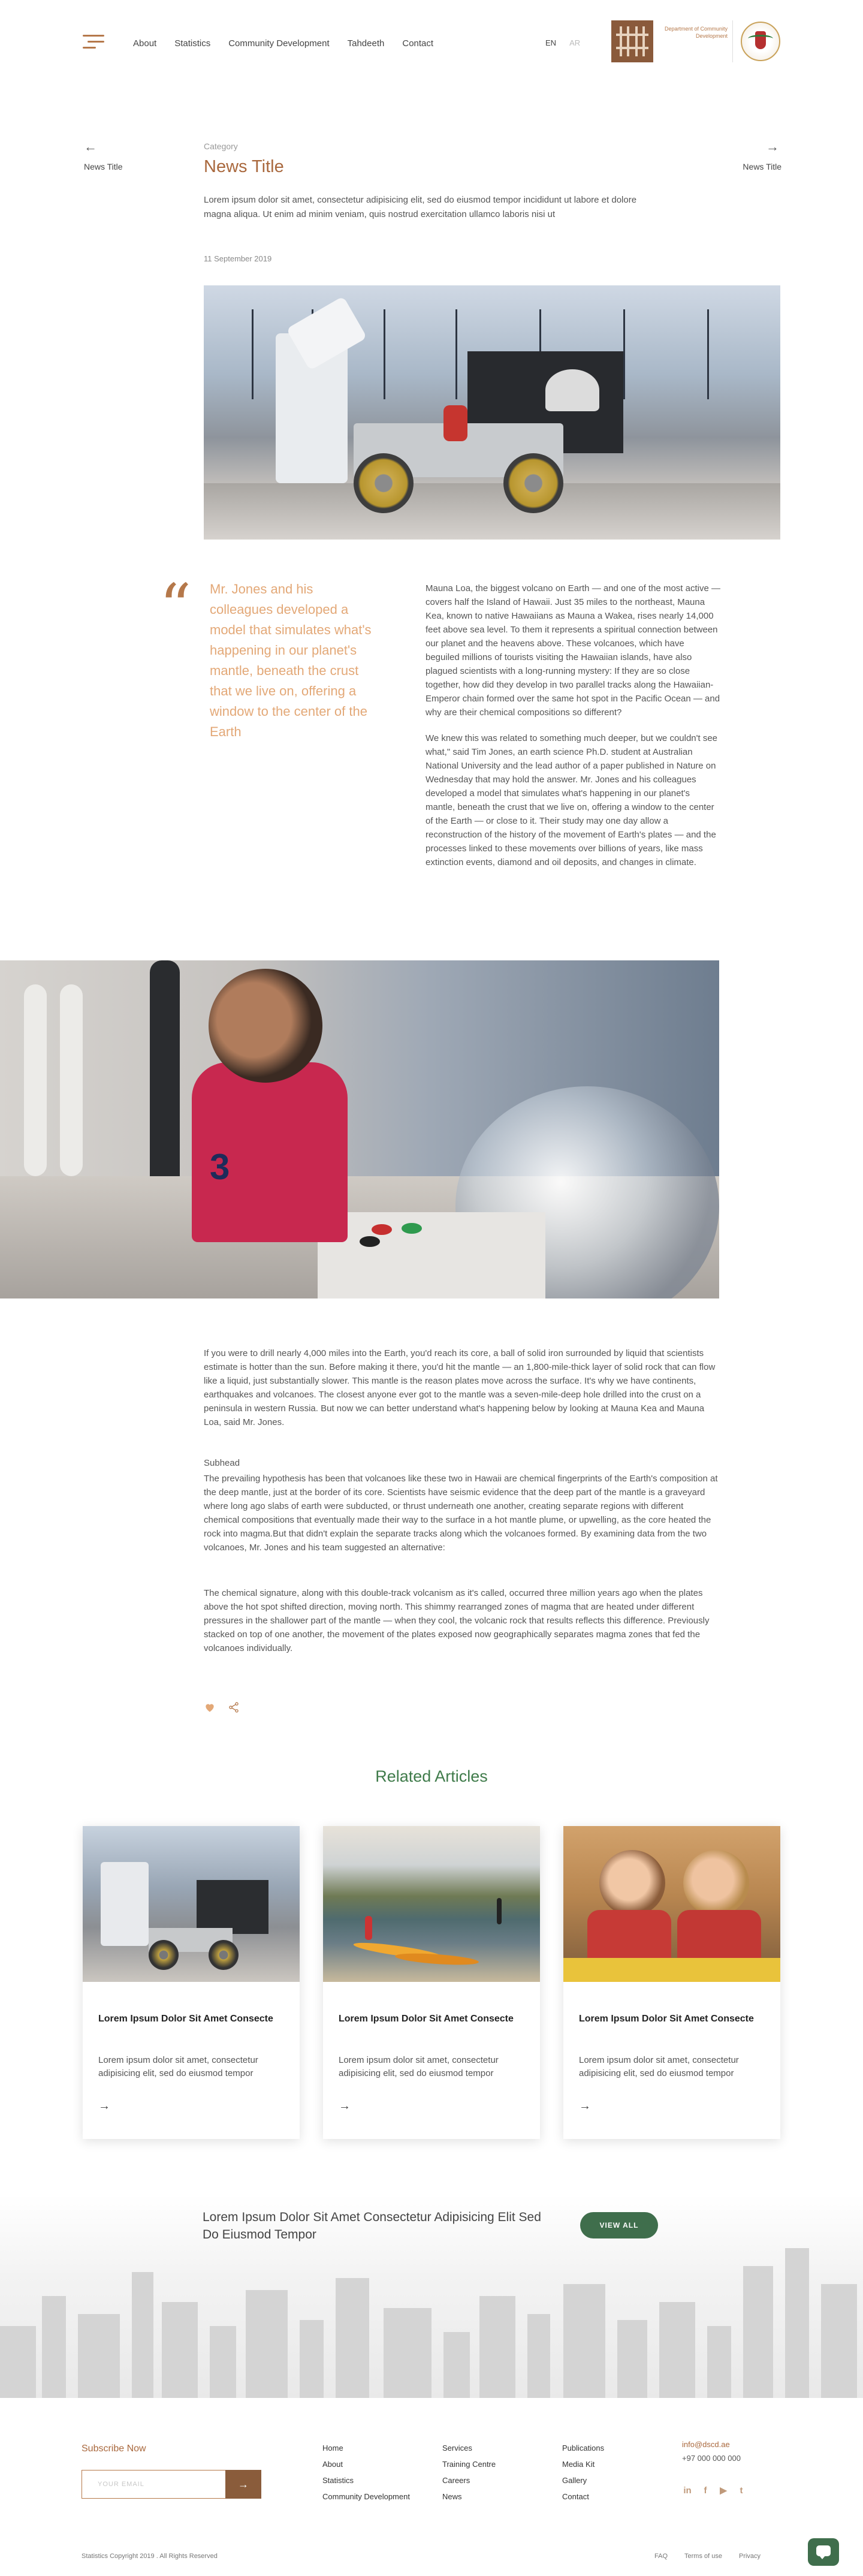 Image resolution: width=863 pixels, height=2576 pixels. Describe the element at coordinates (632, 41) in the screenshot. I see `department-logo` at that location.